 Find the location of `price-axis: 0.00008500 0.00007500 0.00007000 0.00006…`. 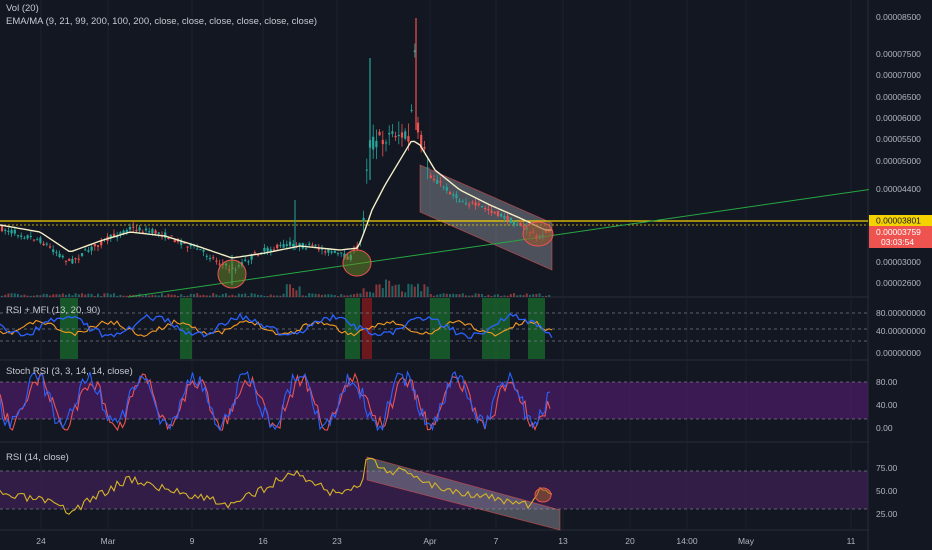

price-axis: 0.00008500 0.00007500 0.00007000 0.00006… is located at coordinates (900, 275).